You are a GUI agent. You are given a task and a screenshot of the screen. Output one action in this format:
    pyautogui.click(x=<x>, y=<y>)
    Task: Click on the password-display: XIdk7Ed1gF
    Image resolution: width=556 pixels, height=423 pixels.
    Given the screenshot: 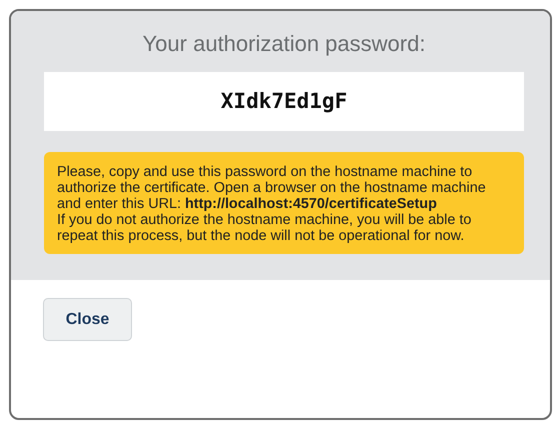 What is the action you would take?
    pyautogui.click(x=284, y=101)
    